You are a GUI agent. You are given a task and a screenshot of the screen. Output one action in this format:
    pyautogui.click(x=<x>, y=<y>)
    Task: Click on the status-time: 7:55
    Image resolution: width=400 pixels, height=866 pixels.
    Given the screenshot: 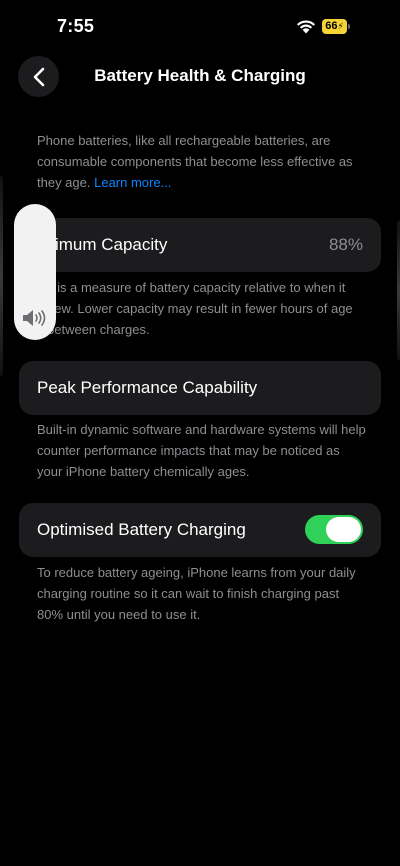 What is the action you would take?
    pyautogui.click(x=76, y=26)
    